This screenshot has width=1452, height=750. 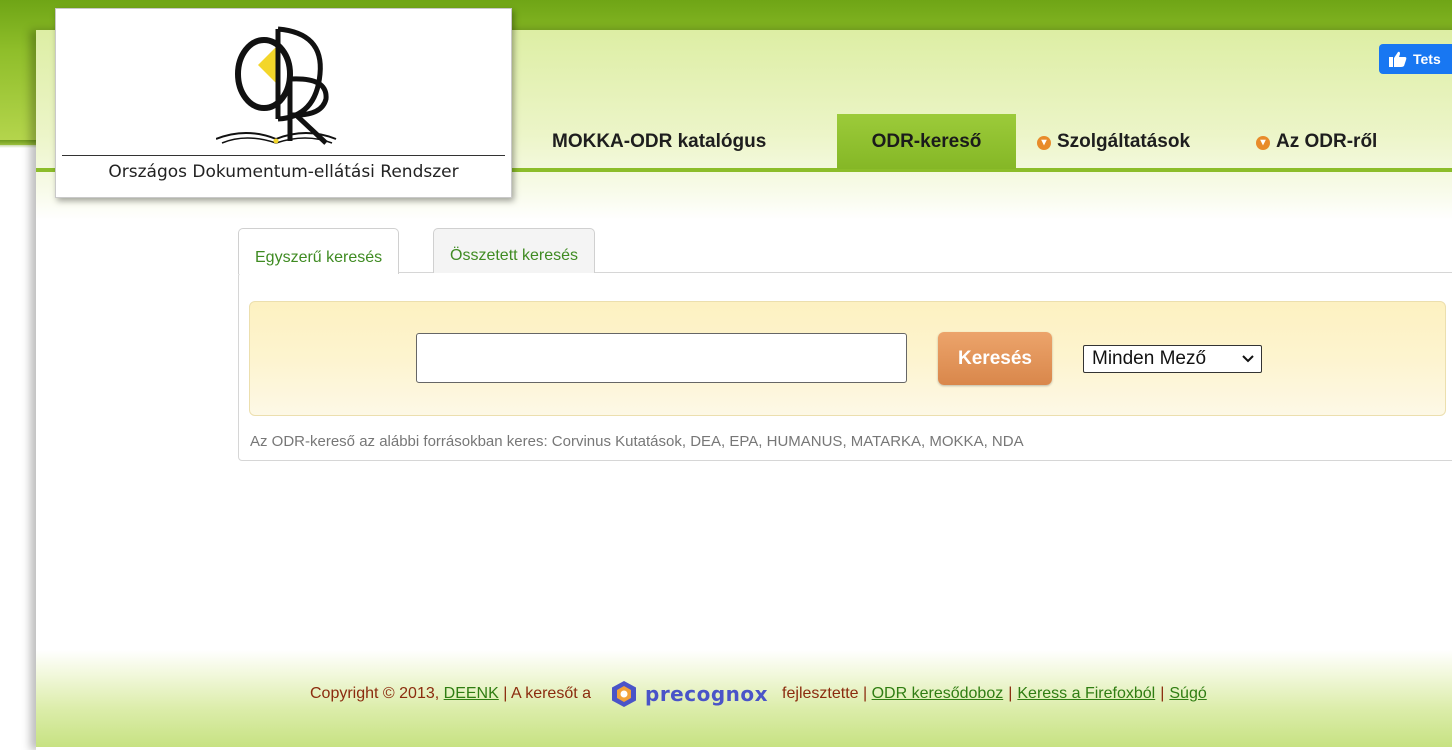 I want to click on top-band-shadow, so click(x=19, y=144).